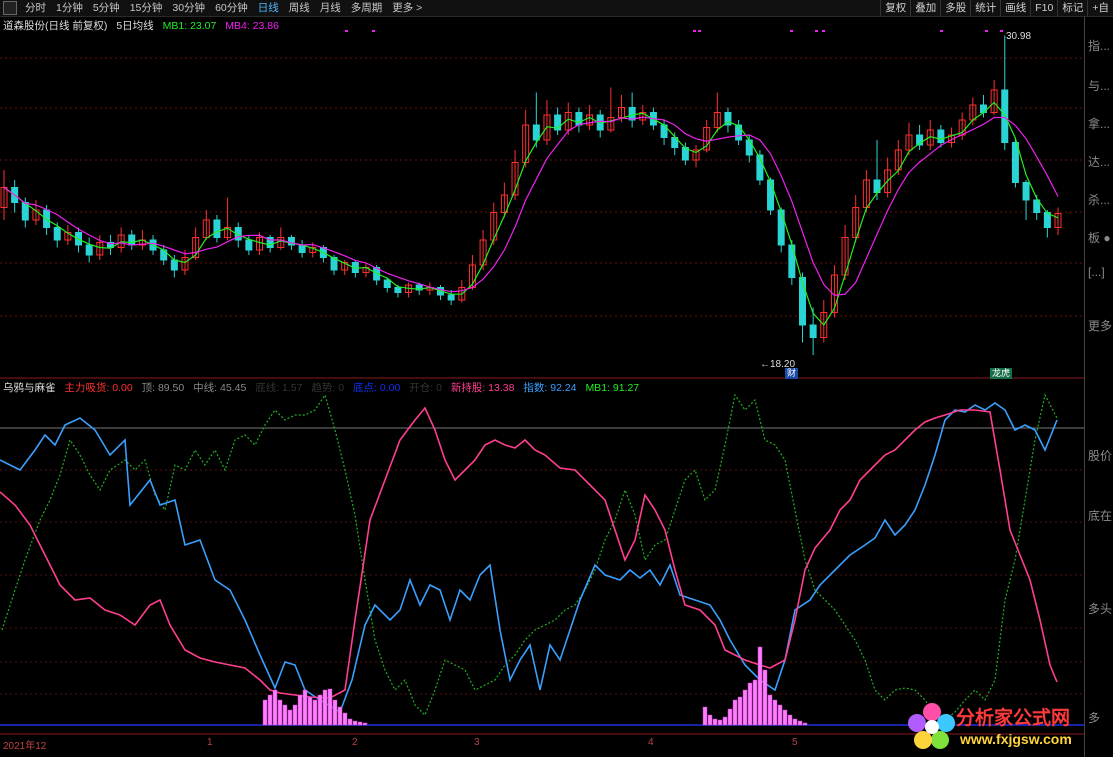 The height and width of the screenshot is (757, 1113). Describe the element at coordinates (477, 742) in the screenshot. I see `date-label: 3` at that location.